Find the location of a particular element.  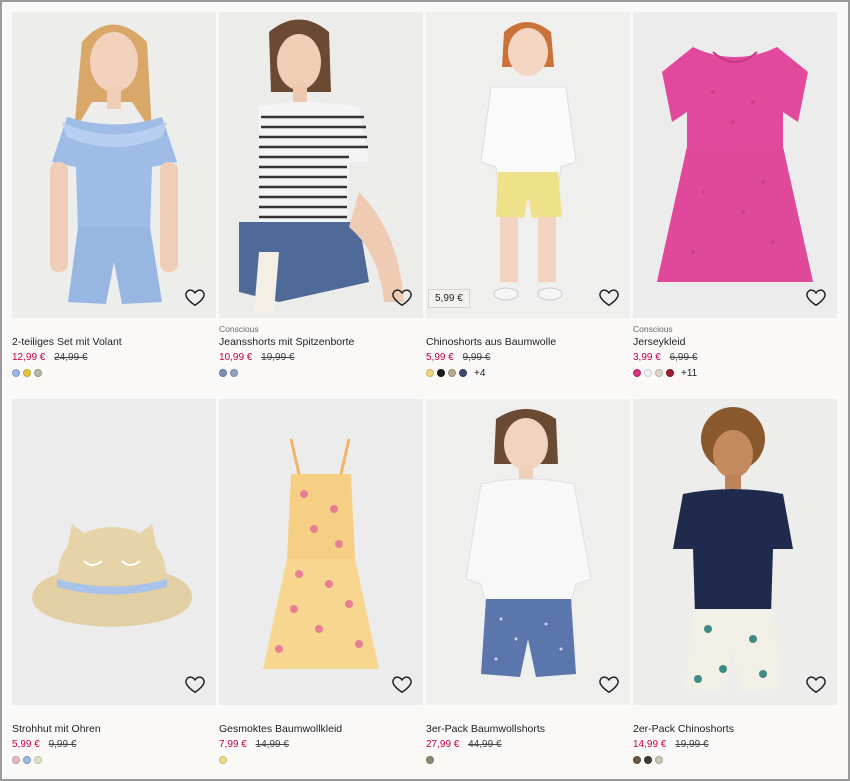

product-card: Strohhut mit Ohren 5,99 € 9,99 € is located at coordinates (114, 582).